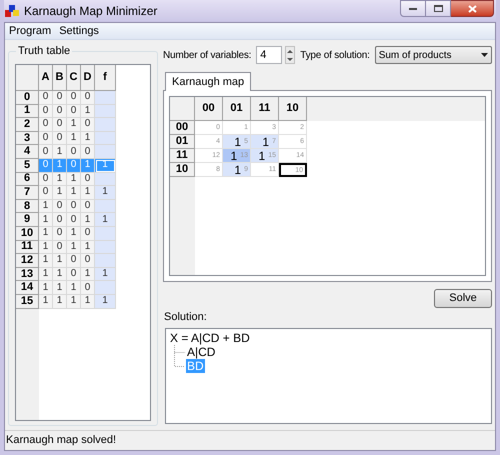  Describe the element at coordinates (30, 31) in the screenshot. I see `menu-item: Program` at that location.